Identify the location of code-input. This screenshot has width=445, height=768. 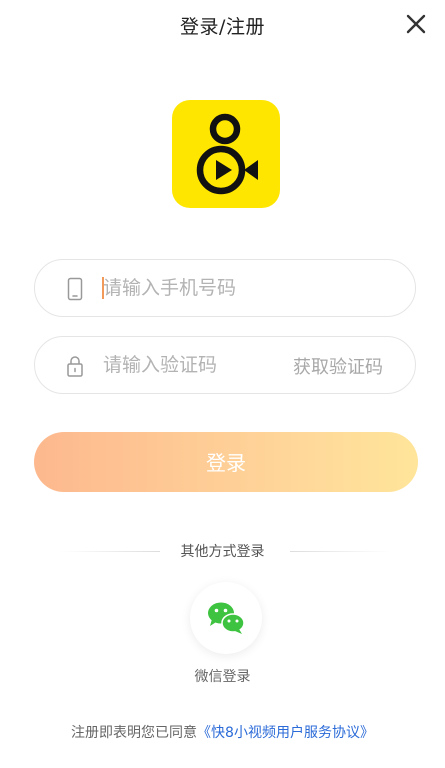
(188, 365).